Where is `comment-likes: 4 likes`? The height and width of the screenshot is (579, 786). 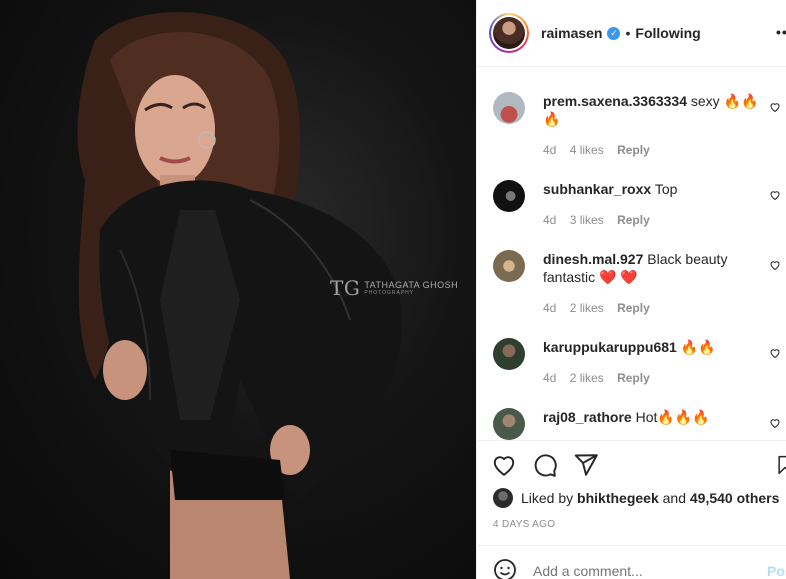 comment-likes: 4 likes is located at coordinates (587, 150).